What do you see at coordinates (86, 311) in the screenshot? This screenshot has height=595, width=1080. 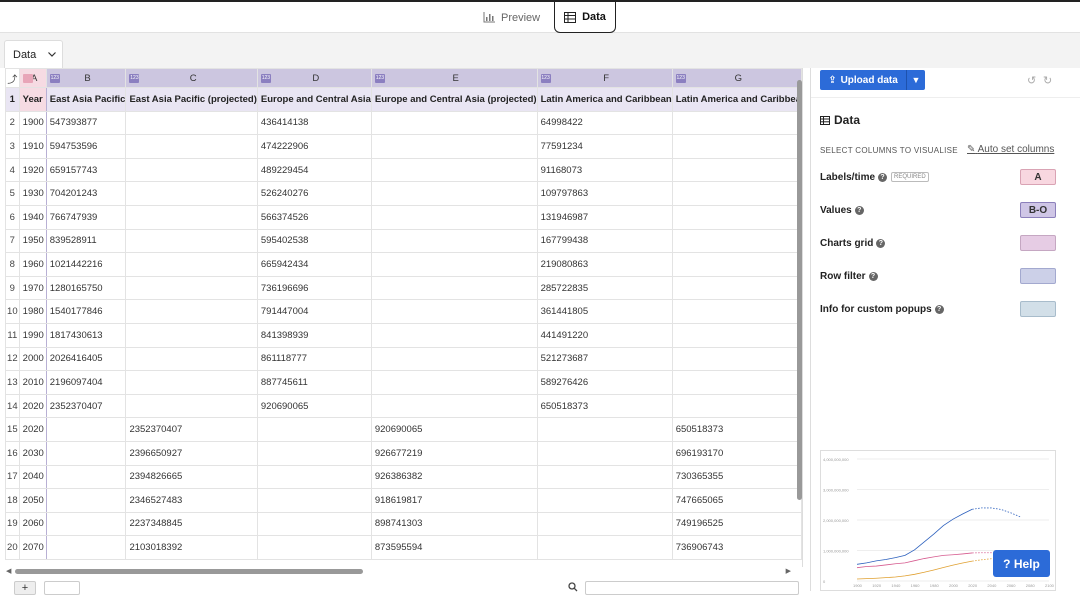 I see `cell-b10: 1540177846` at bounding box center [86, 311].